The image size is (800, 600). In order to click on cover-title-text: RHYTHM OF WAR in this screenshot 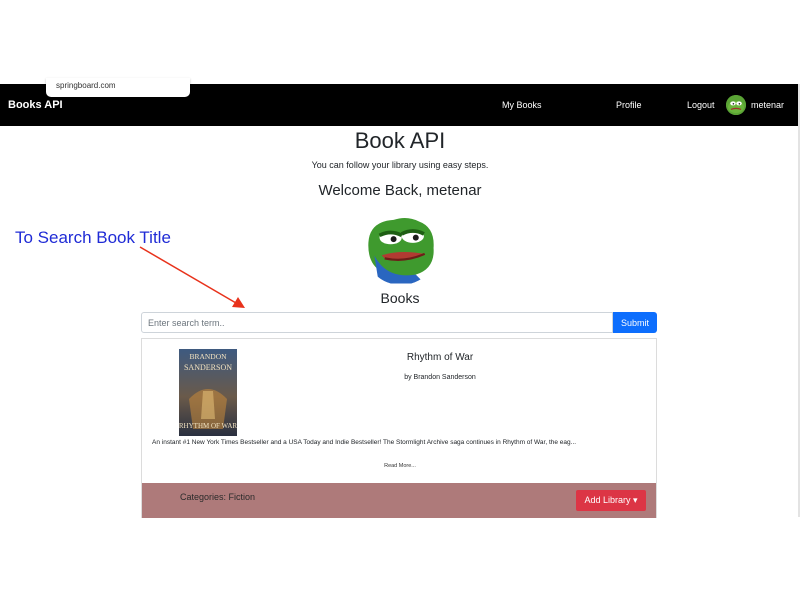, I will do `click(208, 426)`.